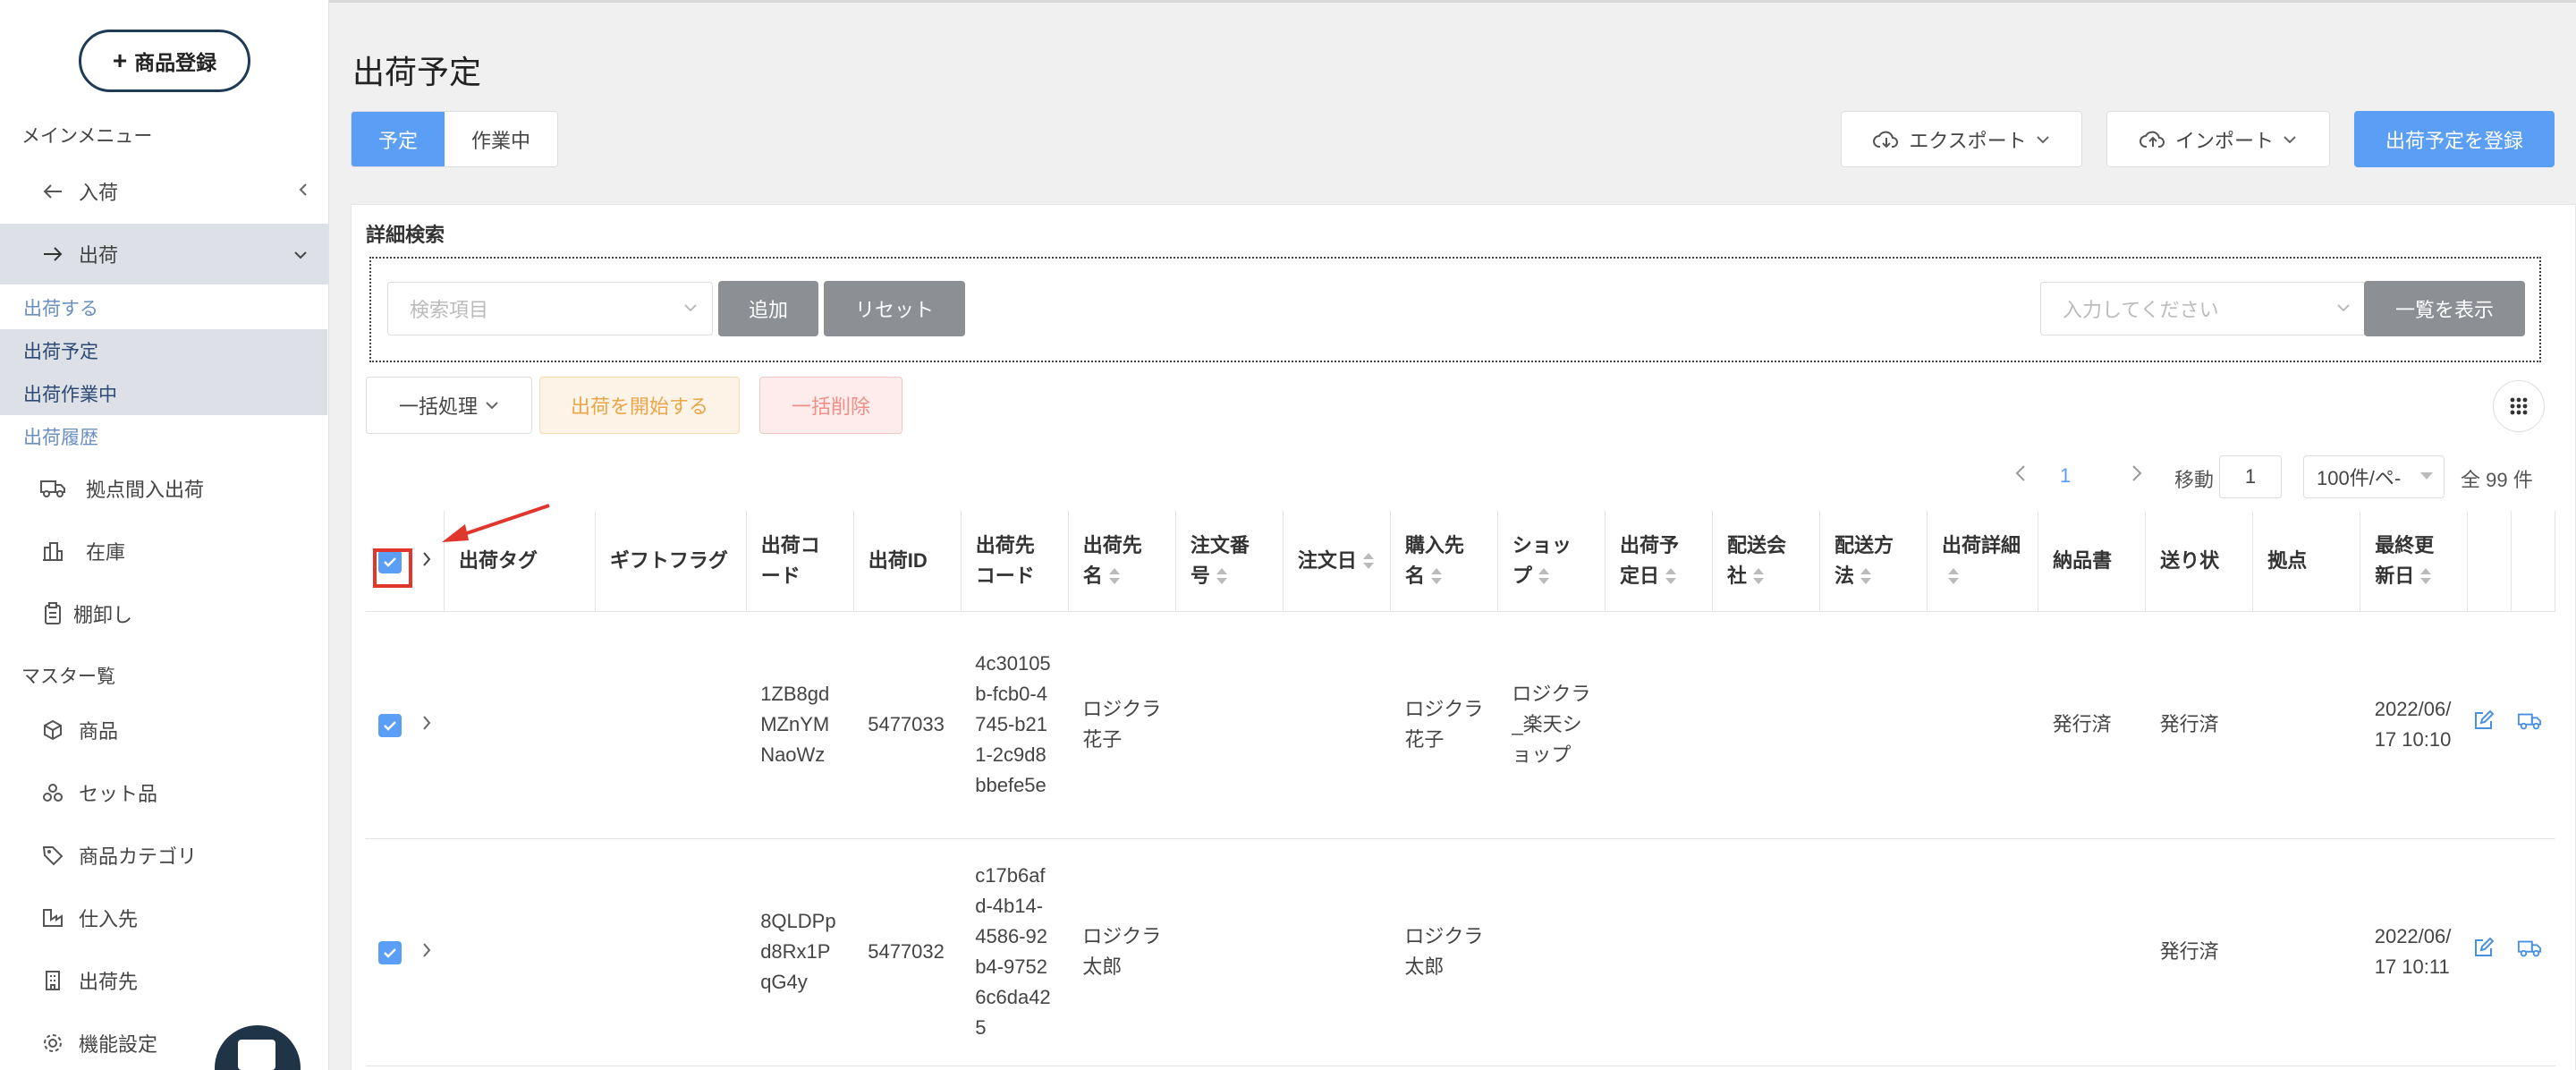 The width and height of the screenshot is (2576, 1070). I want to click on nav-outbound: 出荷, so click(164, 254).